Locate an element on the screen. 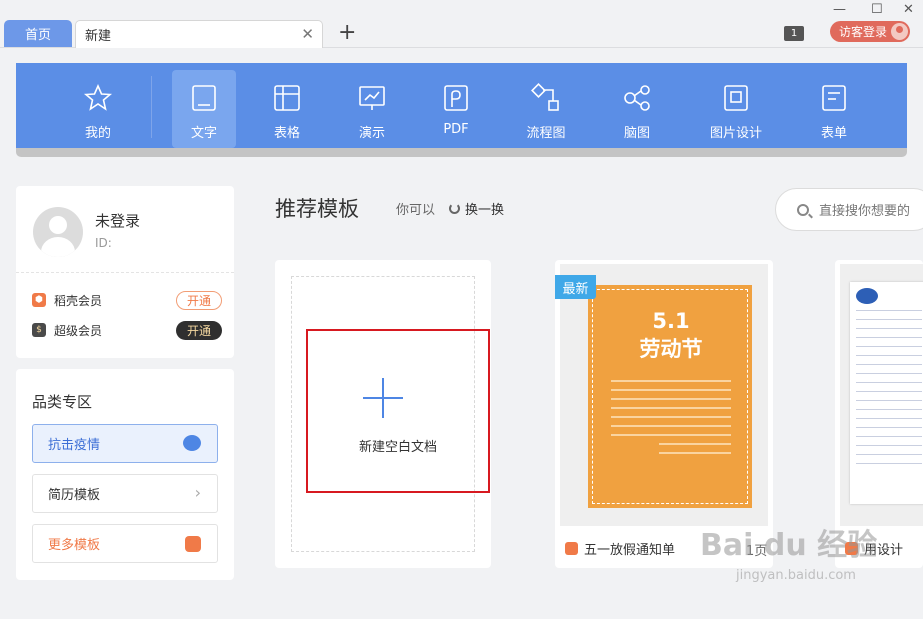  tool-presentation: 演示 is located at coordinates (372, 105).